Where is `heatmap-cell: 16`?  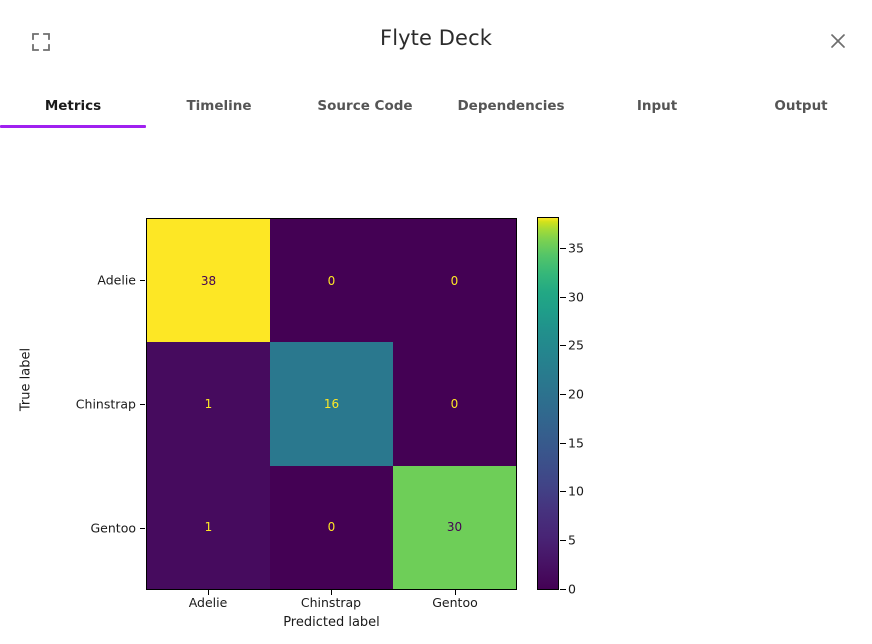
heatmap-cell: 16 is located at coordinates (331, 404).